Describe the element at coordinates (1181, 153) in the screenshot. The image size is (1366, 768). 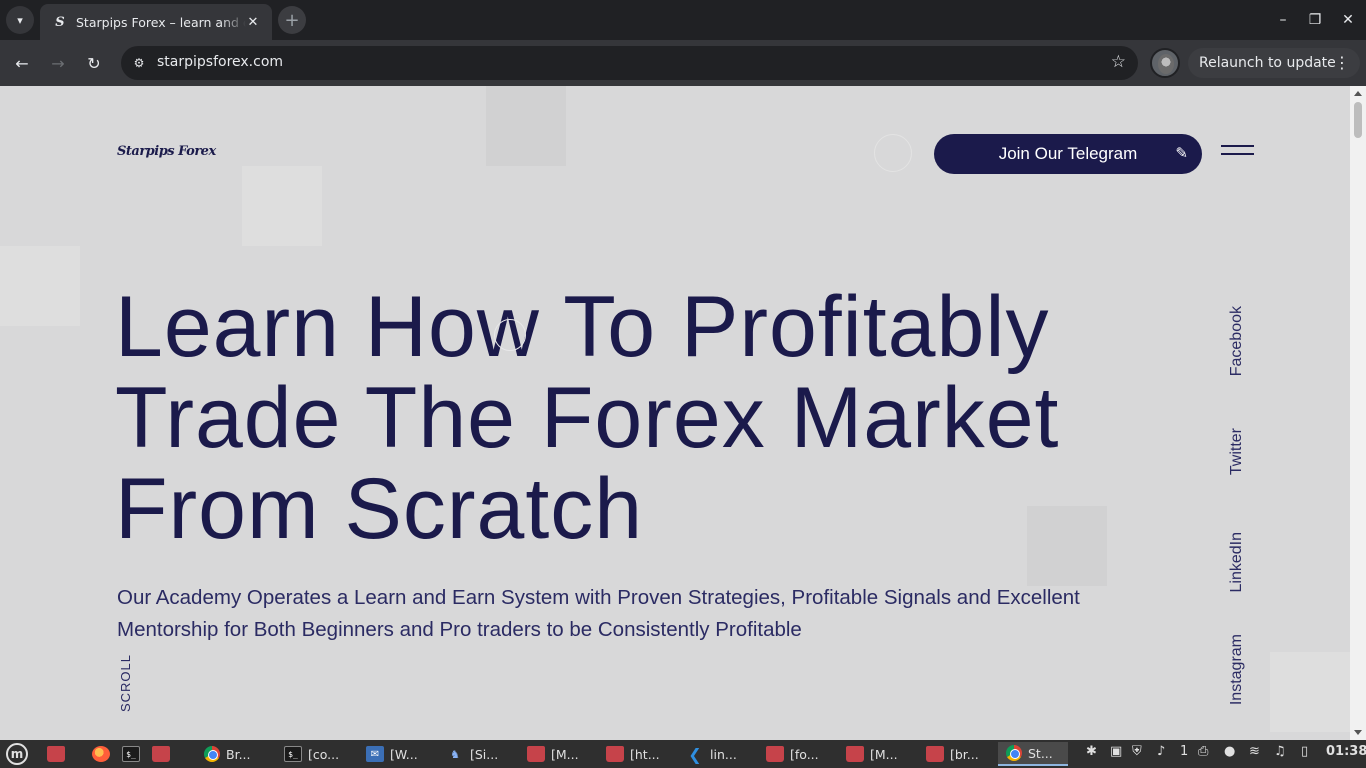
I see `pencil-icon: ✎` at that location.